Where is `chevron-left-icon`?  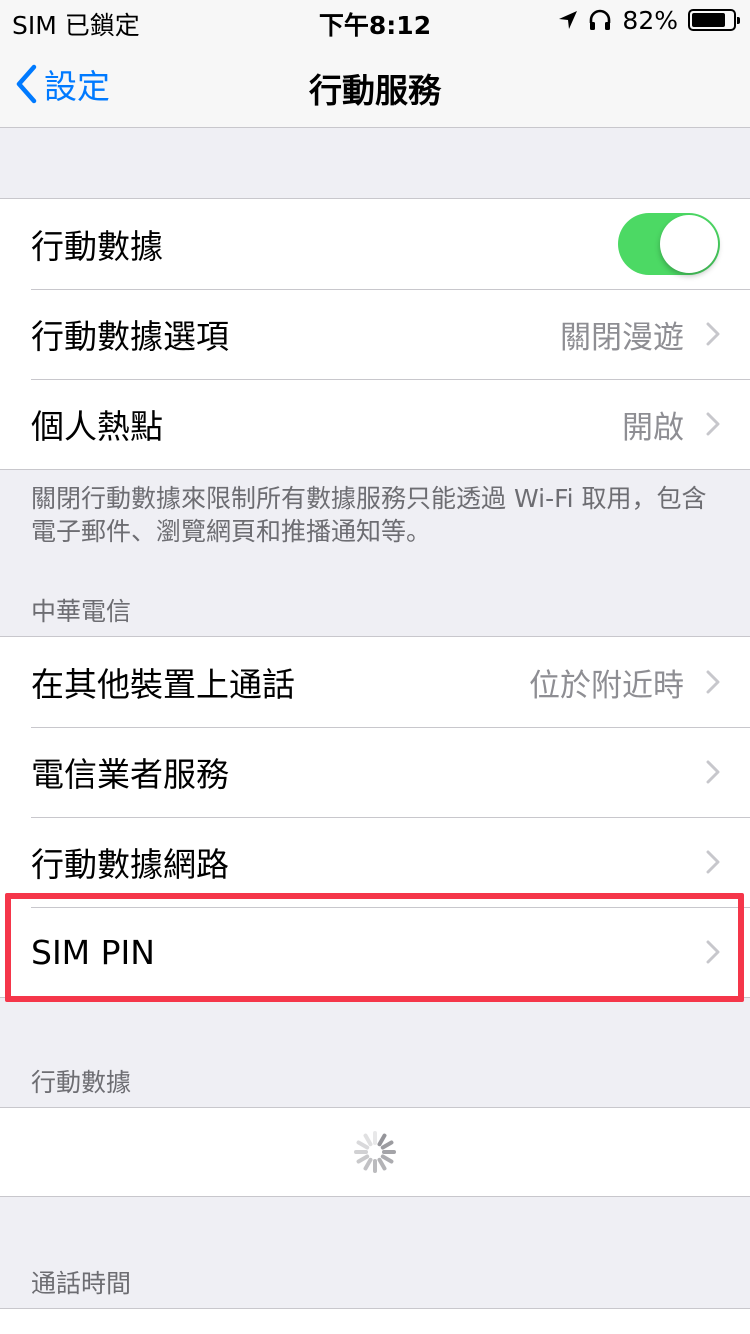
chevron-left-icon is located at coordinates (26, 84).